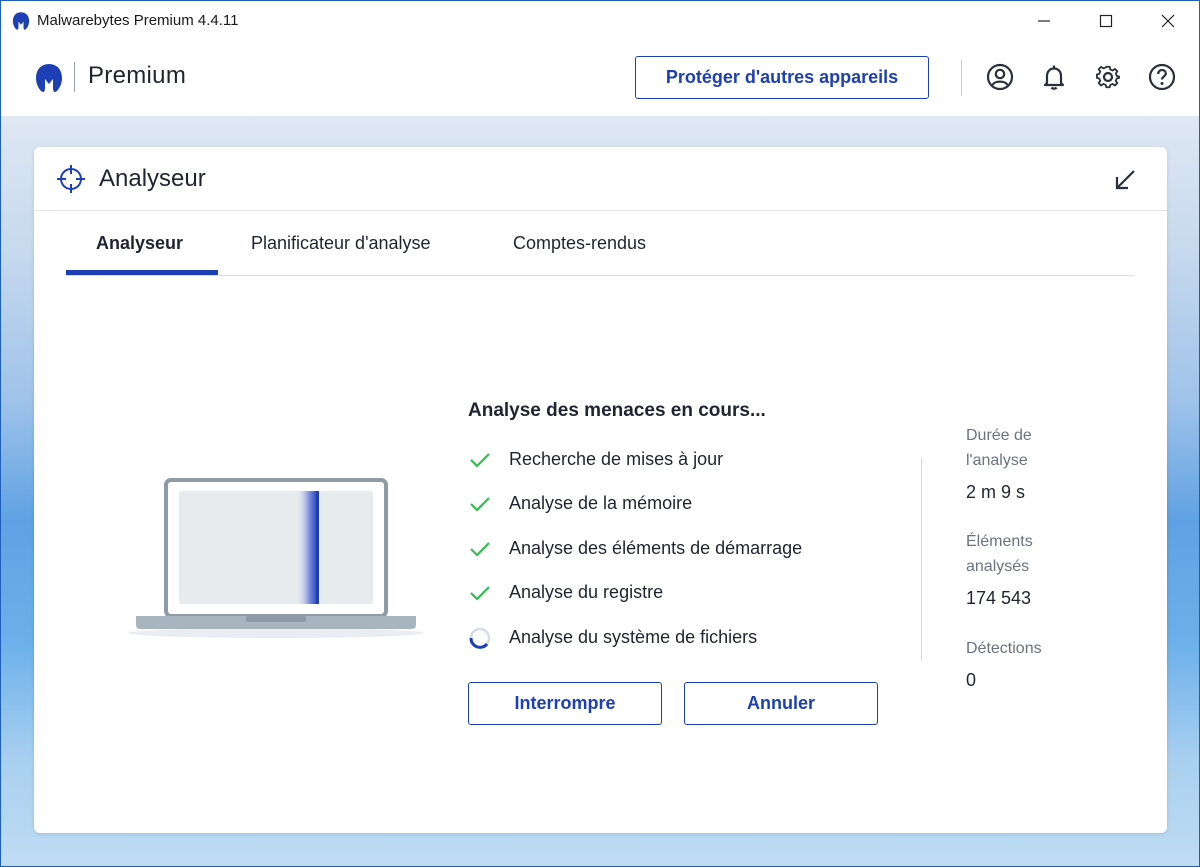 The height and width of the screenshot is (867, 1200). I want to click on scan-step: Recherche de mises à jour, so click(678, 461).